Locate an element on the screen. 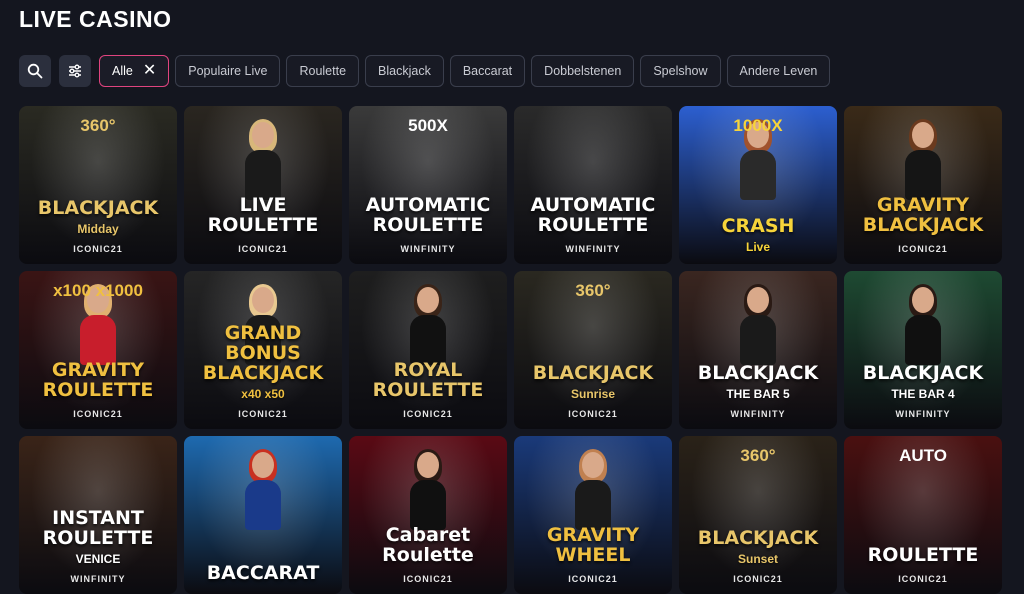  game-title: LIVE ROULETTE is located at coordinates (263, 215).